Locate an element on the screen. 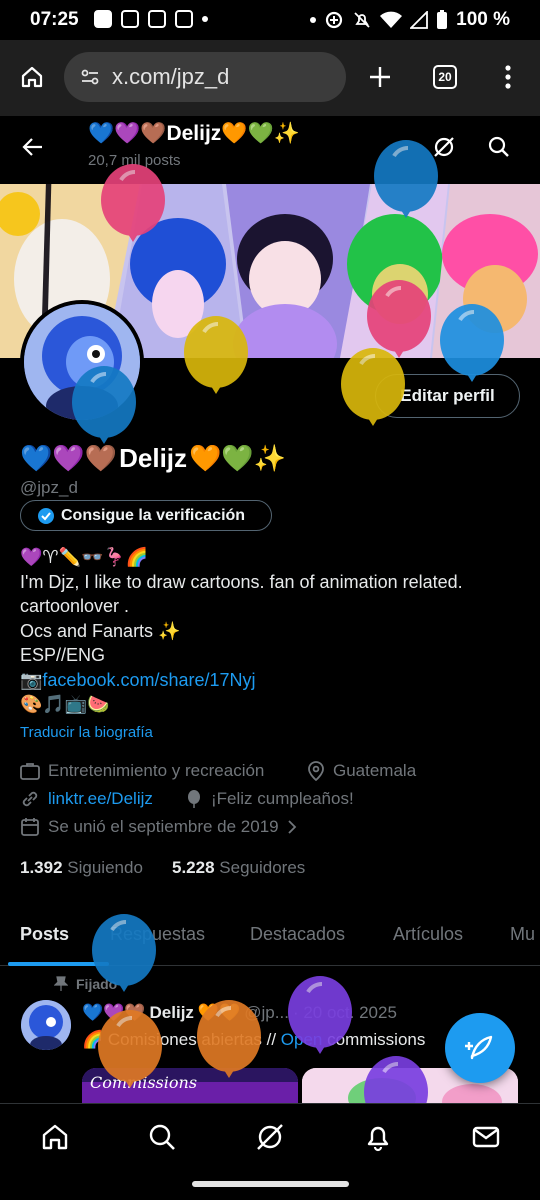 The image size is (540, 1200). new-tab-icon is located at coordinates (380, 77).